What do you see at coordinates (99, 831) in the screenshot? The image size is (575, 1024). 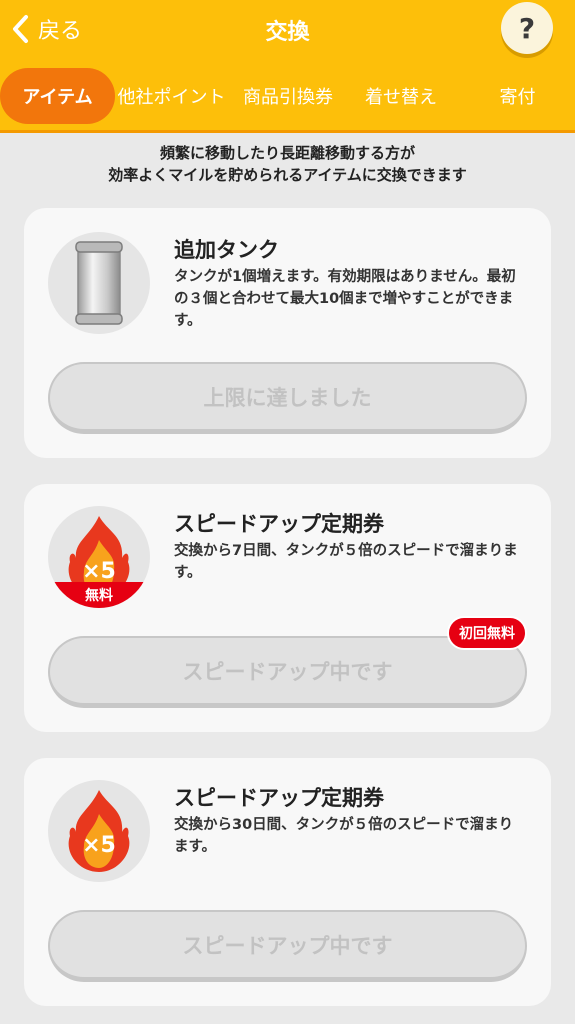 I see `flame-icon: ×5` at bounding box center [99, 831].